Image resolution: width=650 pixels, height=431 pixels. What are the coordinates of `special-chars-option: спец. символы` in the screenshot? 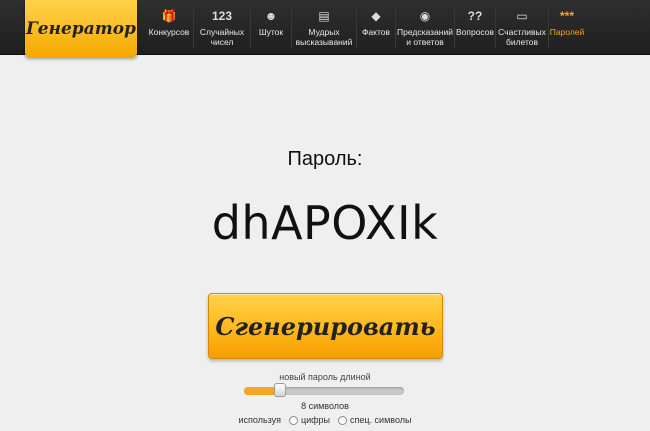 It's located at (374, 420).